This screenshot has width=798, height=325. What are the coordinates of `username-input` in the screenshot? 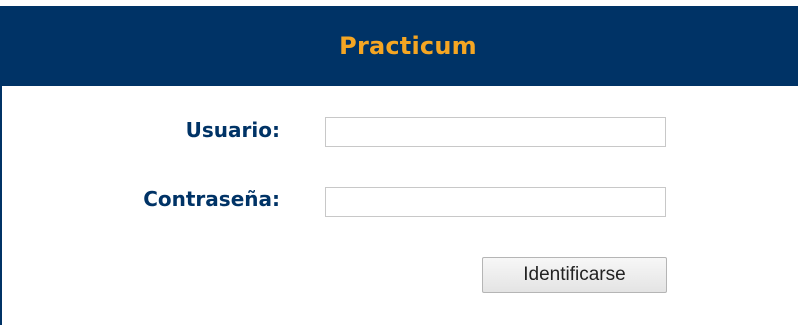 It's located at (495, 132).